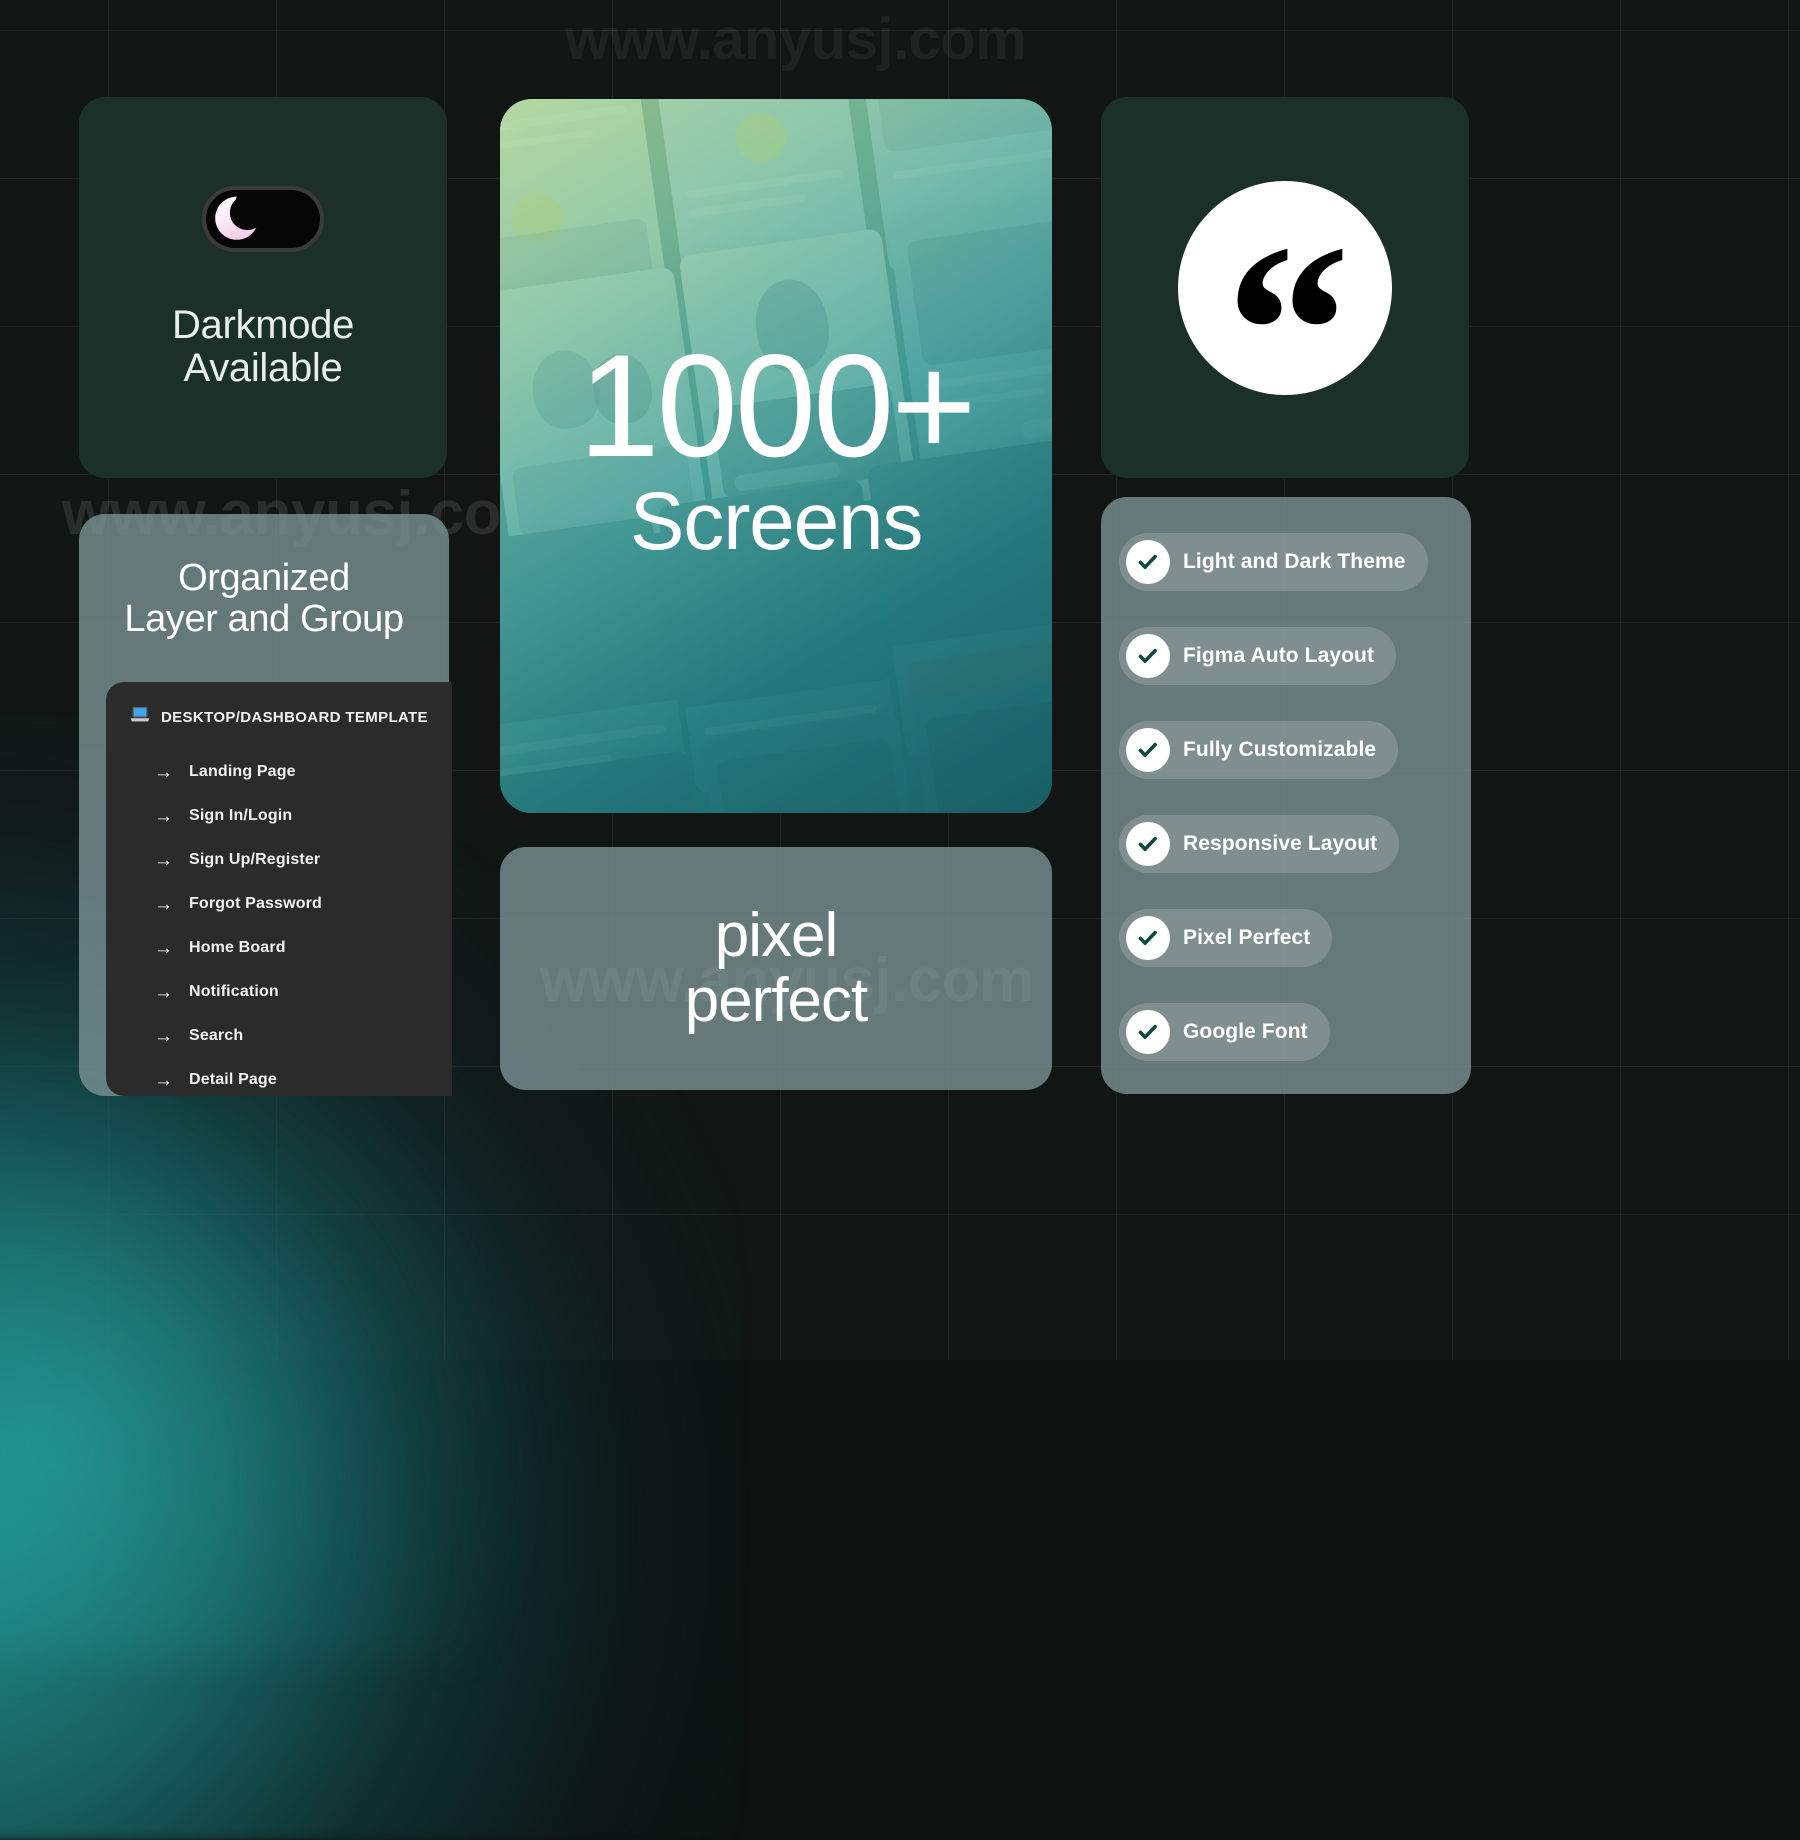 Image resolution: width=1800 pixels, height=1840 pixels. Describe the element at coordinates (237, 219) in the screenshot. I see `crescent-moon-icon` at that location.